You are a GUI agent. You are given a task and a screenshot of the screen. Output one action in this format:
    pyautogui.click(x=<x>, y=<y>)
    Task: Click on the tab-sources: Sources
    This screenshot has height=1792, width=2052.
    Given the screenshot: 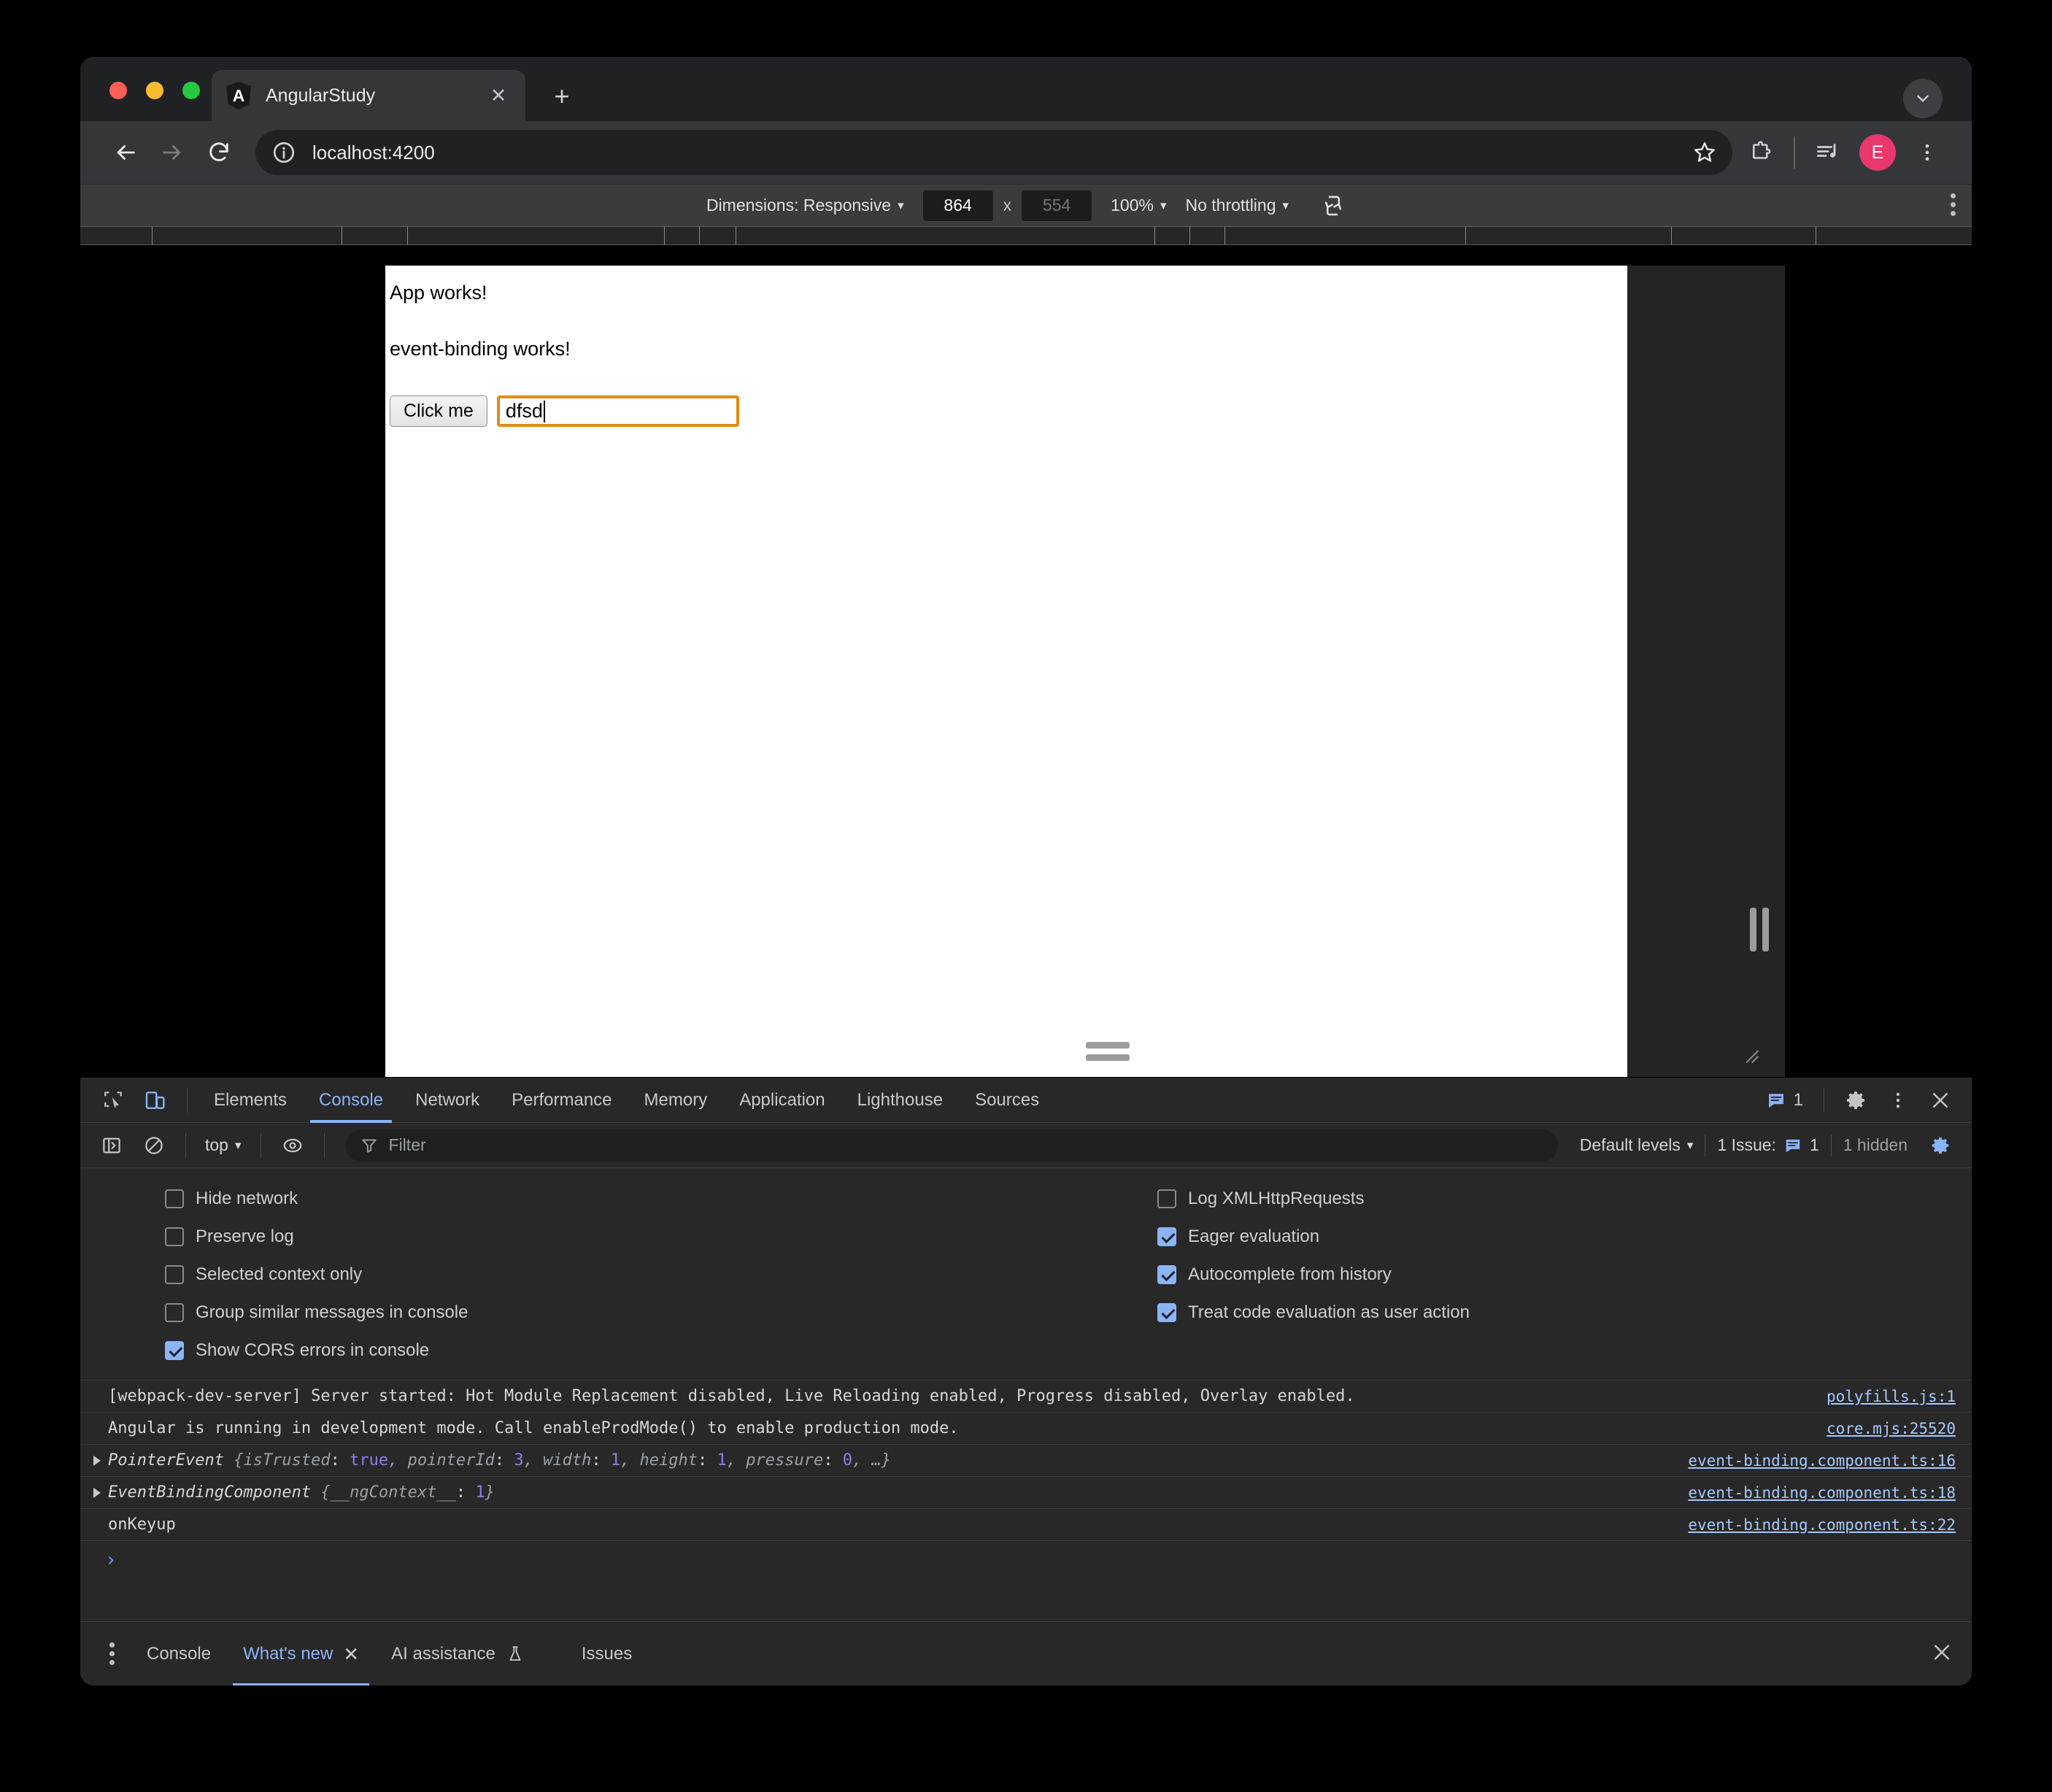 What is the action you would take?
    pyautogui.click(x=1007, y=1100)
    